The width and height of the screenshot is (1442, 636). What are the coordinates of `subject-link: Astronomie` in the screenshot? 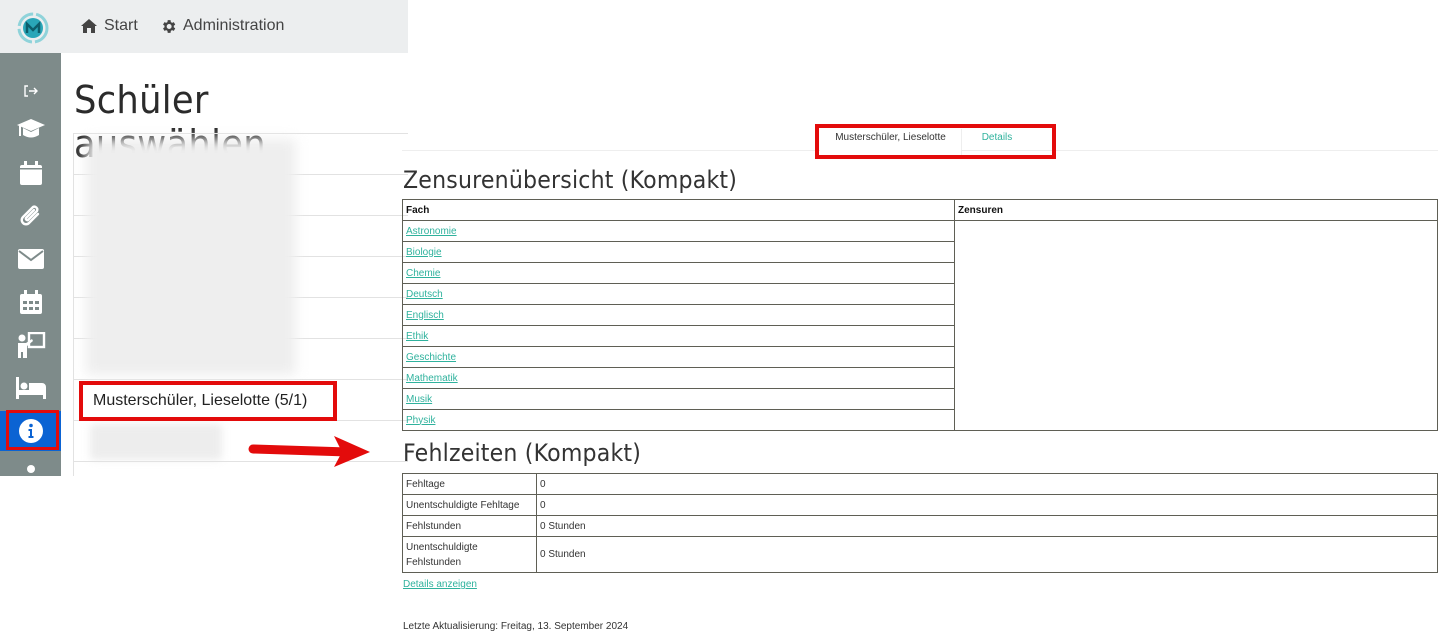 It's located at (431, 231).